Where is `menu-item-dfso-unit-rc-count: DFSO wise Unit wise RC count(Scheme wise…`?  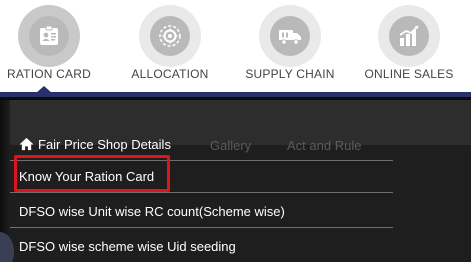
menu-item-dfso-unit-rc-count: DFSO wise Unit wise RC count(Scheme wise… is located at coordinates (201, 212).